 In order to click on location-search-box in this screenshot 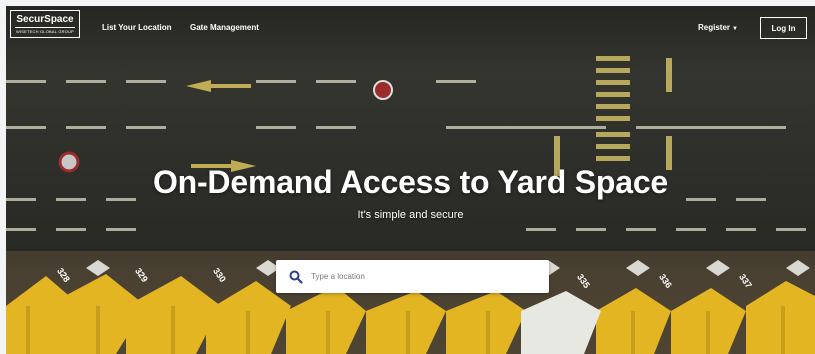, I will do `click(412, 276)`.